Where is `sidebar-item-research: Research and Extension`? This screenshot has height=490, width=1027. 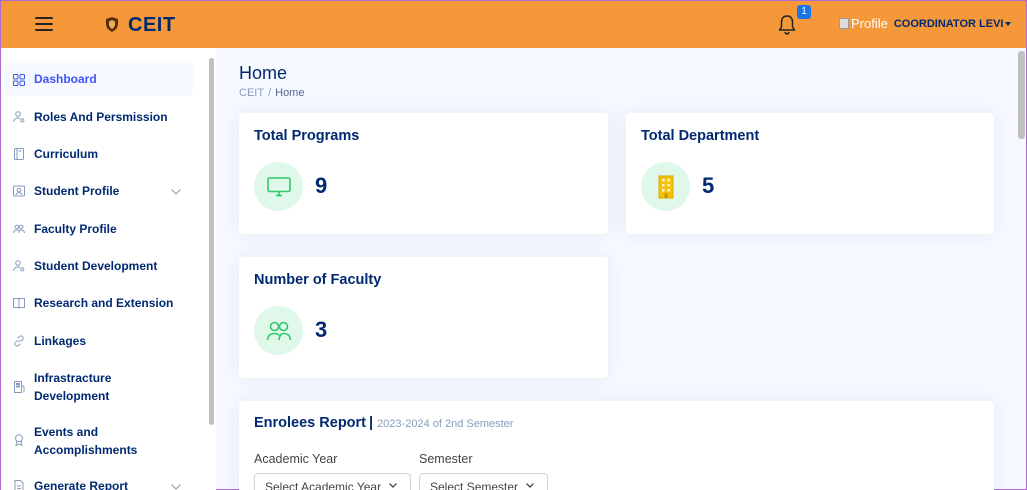 sidebar-item-research: Research and Extension is located at coordinates (98, 303).